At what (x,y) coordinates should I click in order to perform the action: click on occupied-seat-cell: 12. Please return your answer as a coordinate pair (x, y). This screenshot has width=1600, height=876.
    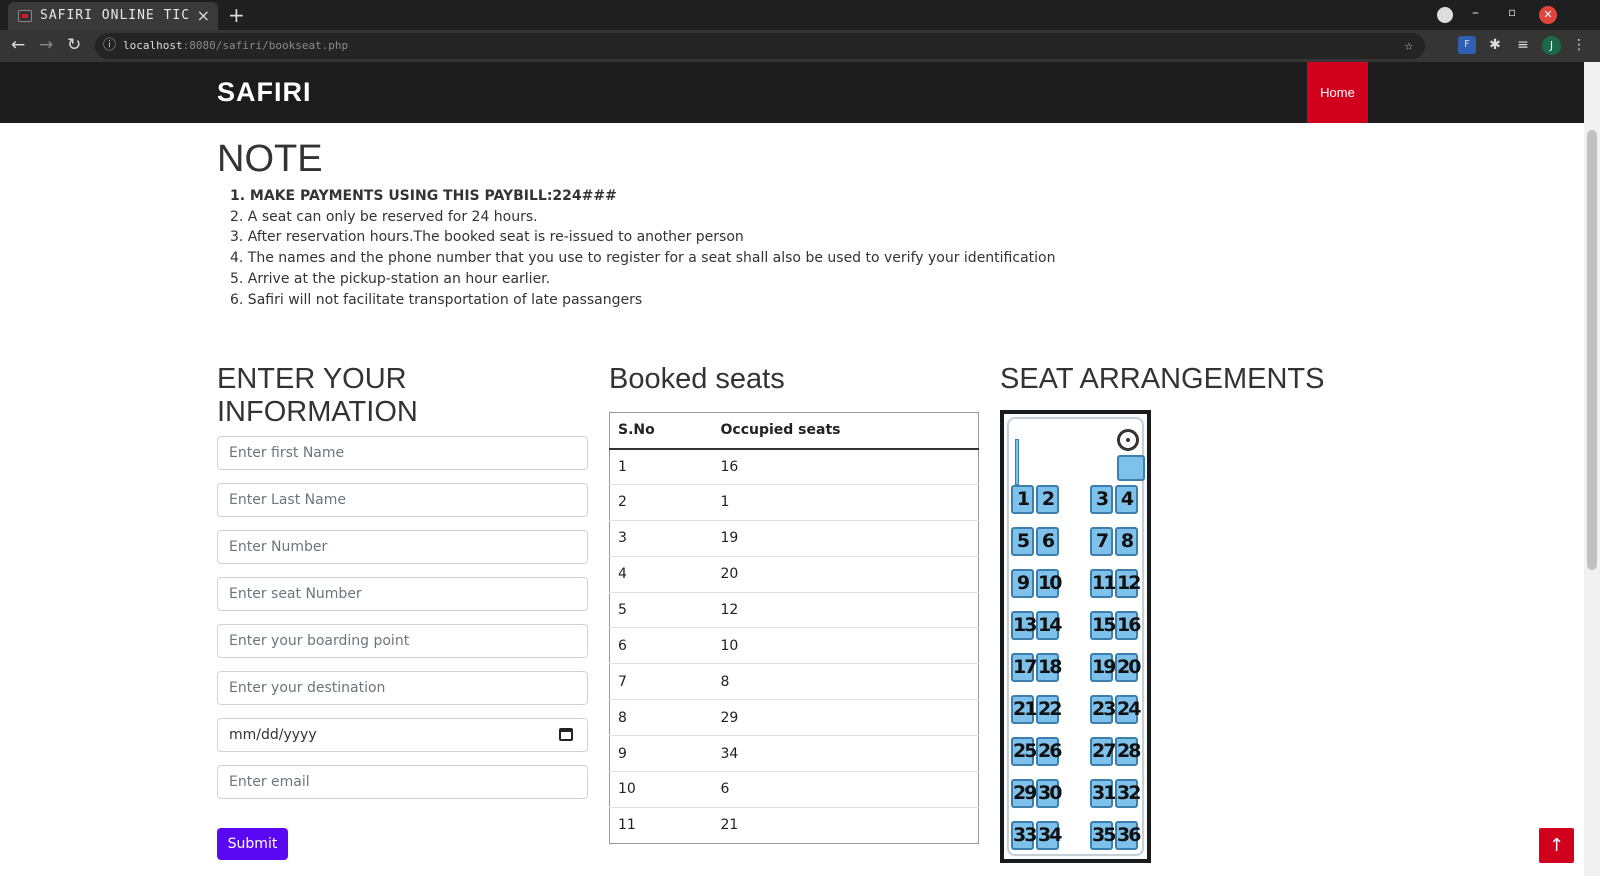
    Looking at the image, I should click on (845, 609).